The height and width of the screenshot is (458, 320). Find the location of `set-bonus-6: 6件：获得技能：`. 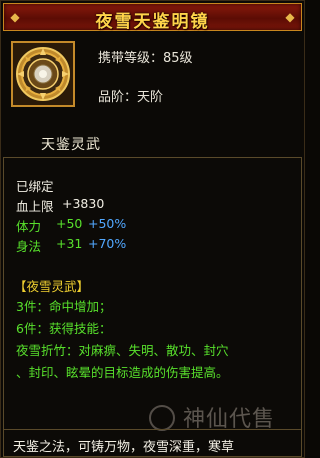

set-bonus-6: 6件：获得技能： is located at coordinates (64, 328).